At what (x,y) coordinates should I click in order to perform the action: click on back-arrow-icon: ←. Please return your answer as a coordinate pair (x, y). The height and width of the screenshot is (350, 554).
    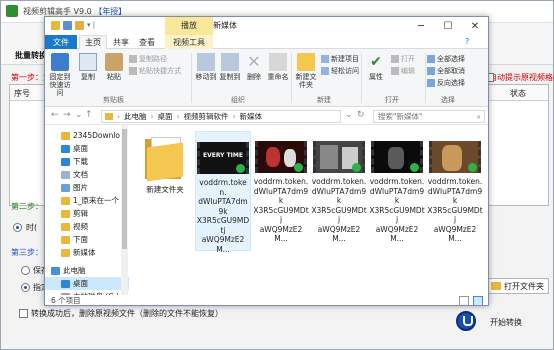
    Looking at the image, I should click on (55, 115).